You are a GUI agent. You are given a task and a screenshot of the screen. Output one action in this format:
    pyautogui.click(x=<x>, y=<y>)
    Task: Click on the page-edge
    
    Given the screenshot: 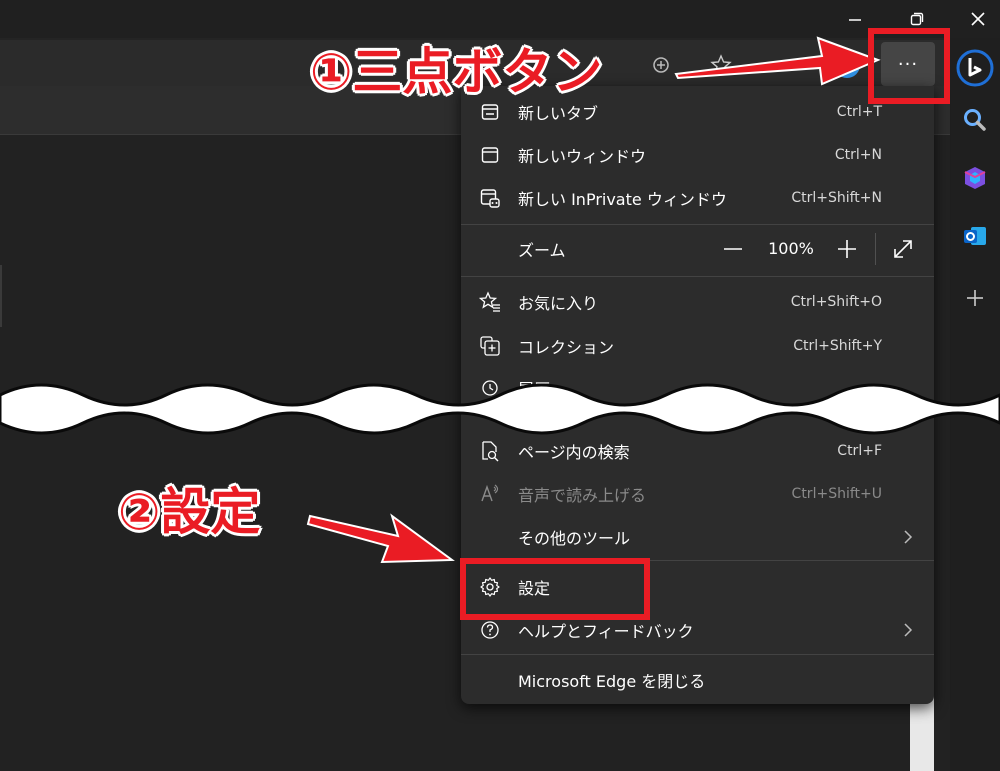 What is the action you would take?
    pyautogui.click(x=1, y=296)
    